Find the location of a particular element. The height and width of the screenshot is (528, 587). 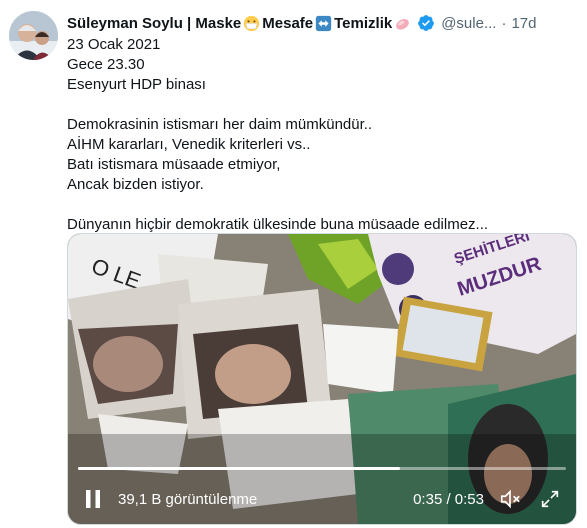

tweet-line: 23 Ocak 2021 is located at coordinates (114, 44).